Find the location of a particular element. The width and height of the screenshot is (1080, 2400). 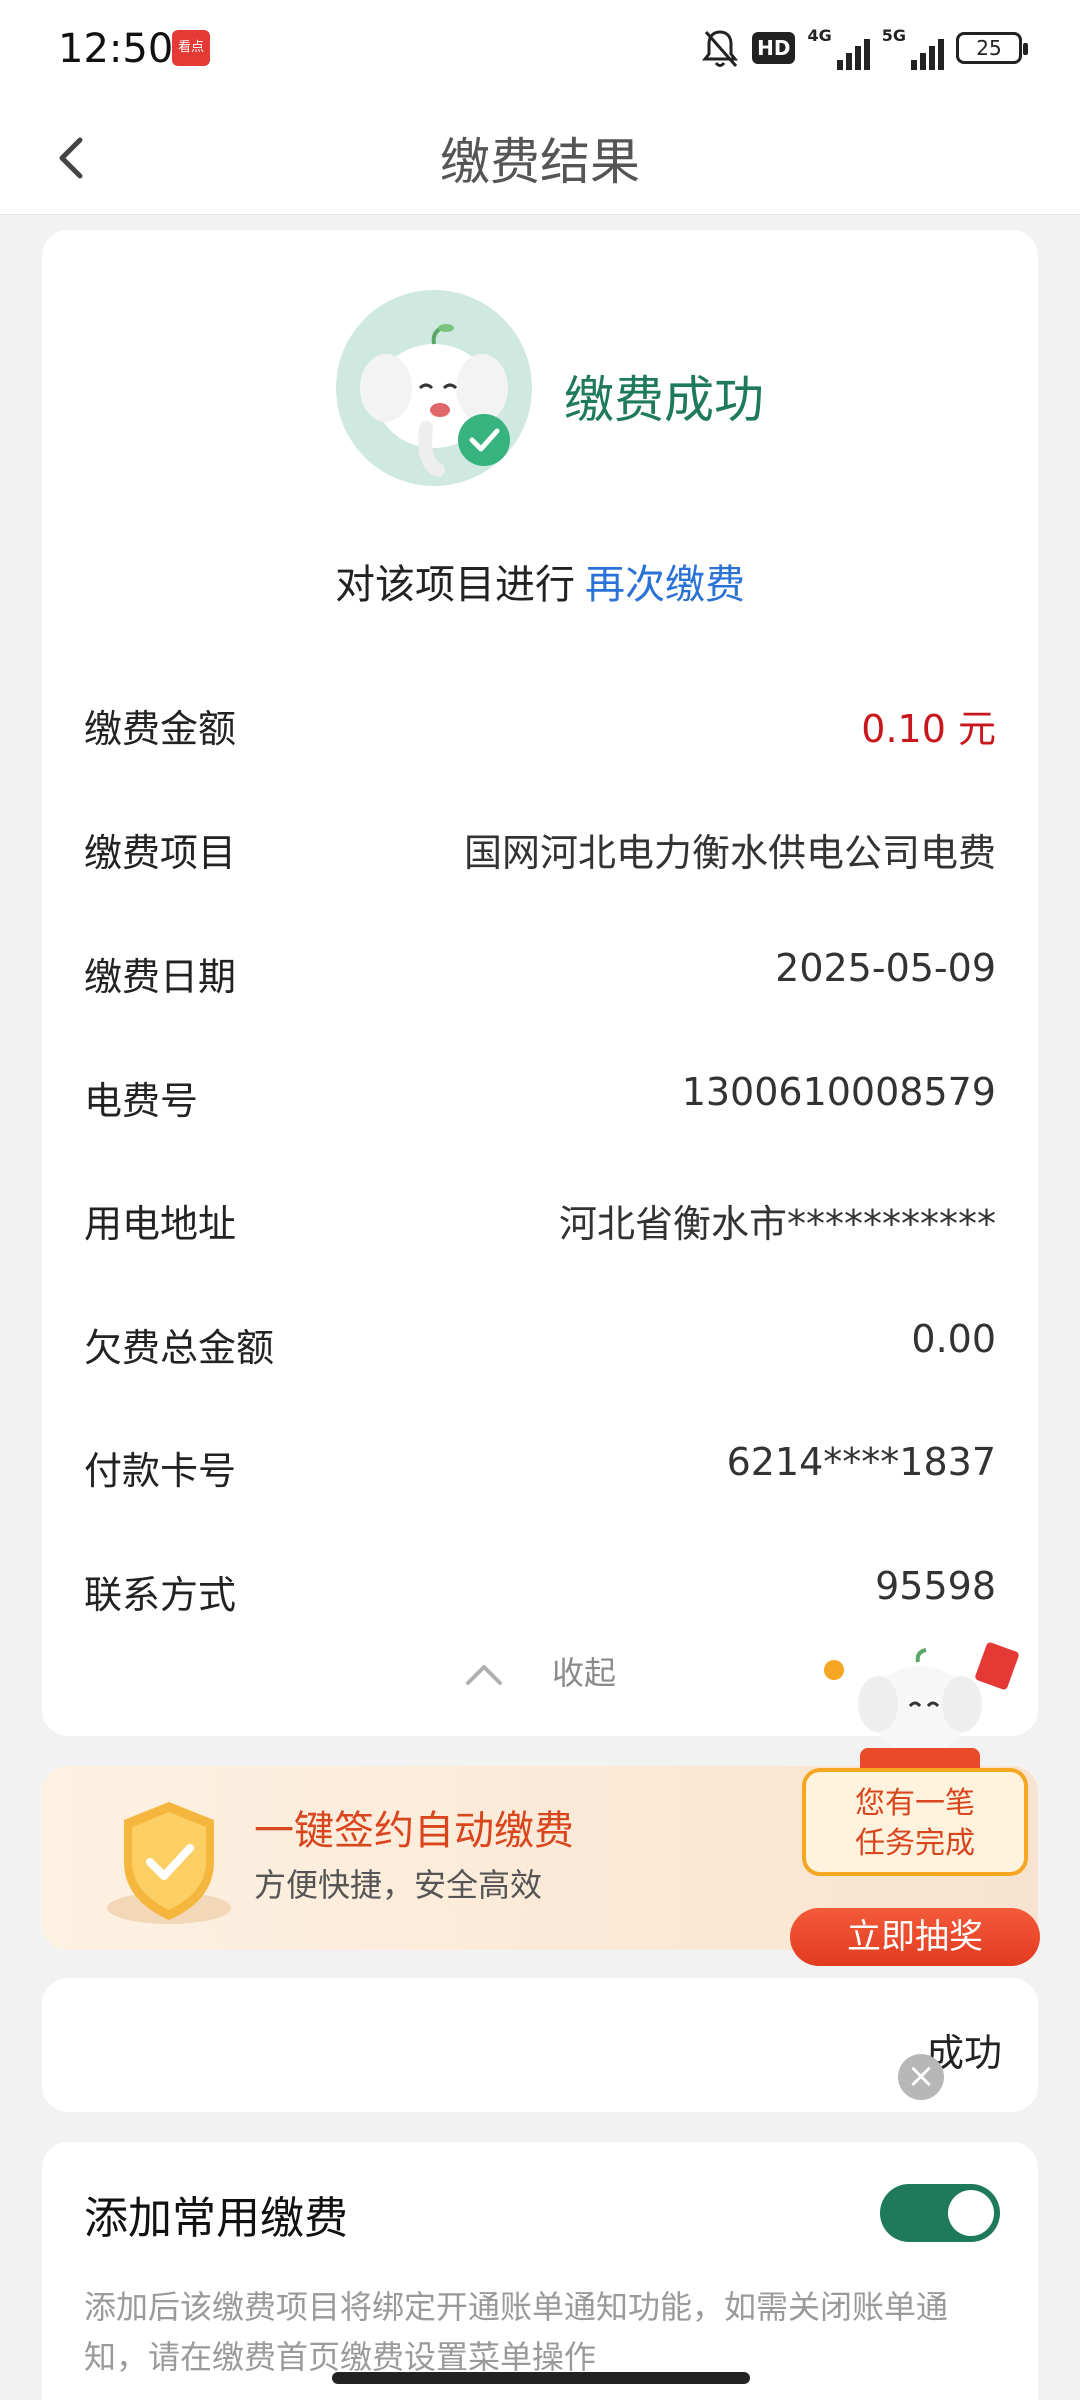

collapse-label: 收起 is located at coordinates (583, 1673).